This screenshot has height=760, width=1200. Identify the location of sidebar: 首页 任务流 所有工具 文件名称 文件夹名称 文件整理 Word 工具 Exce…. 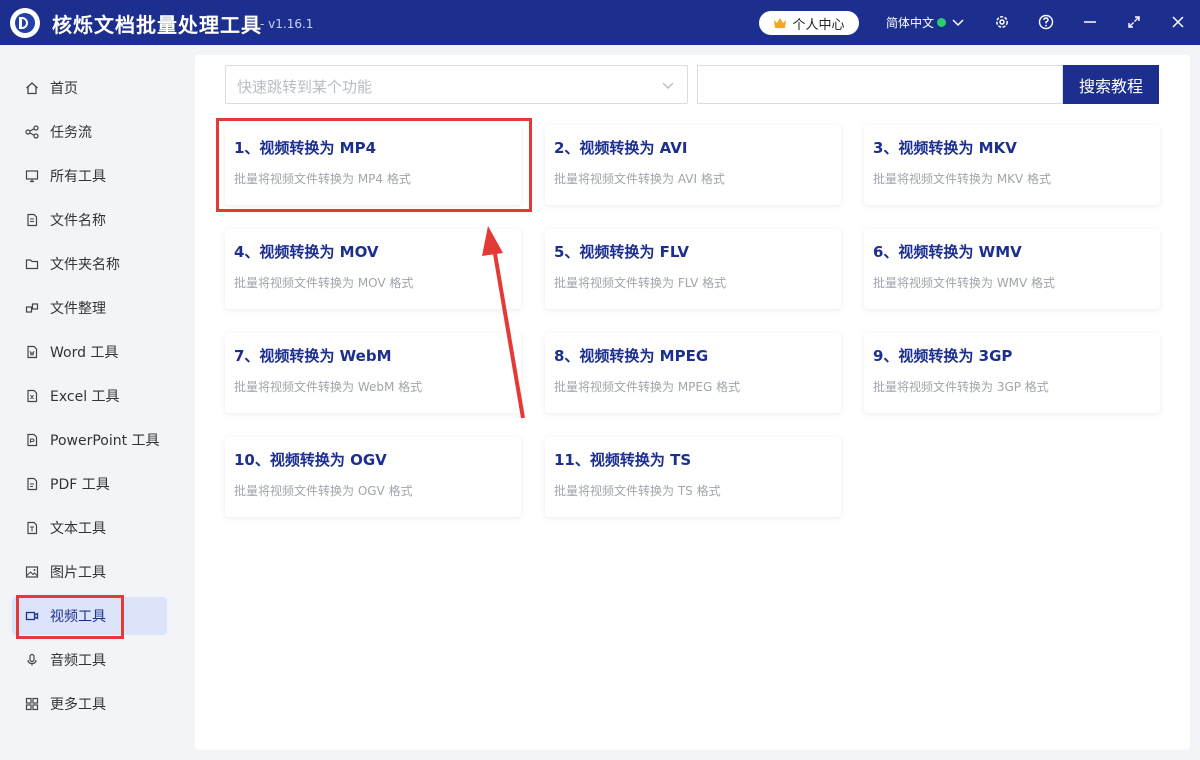
(90, 402).